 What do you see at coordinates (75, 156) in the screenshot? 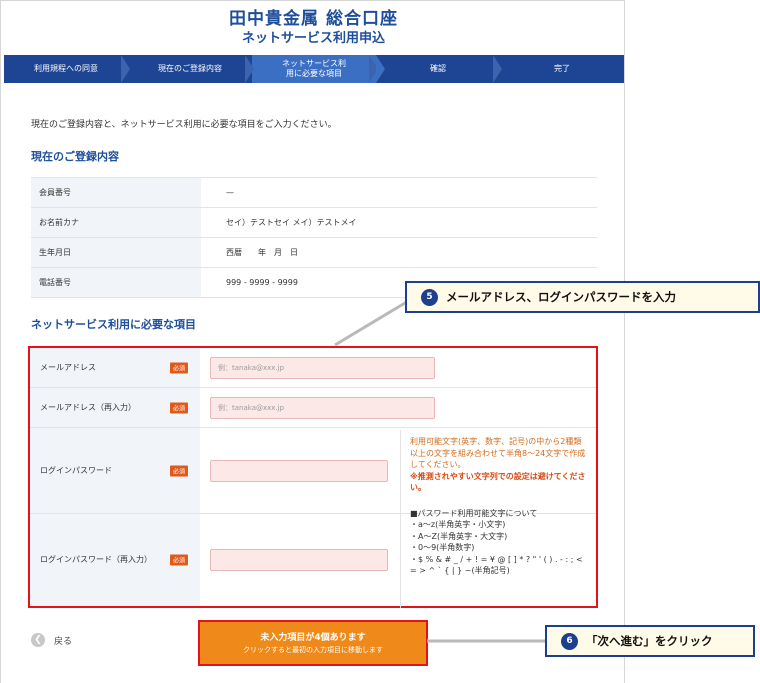
I see `section-title-current: 現在のご登録内容` at bounding box center [75, 156].